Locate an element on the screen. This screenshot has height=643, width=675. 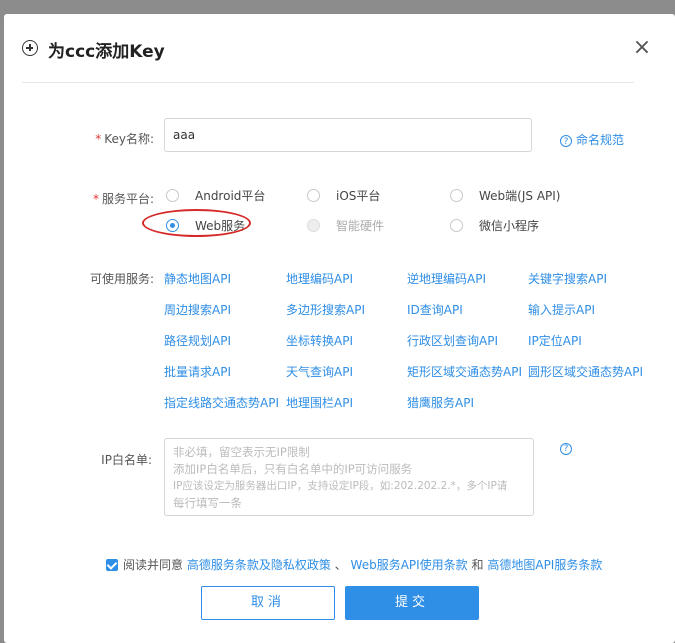
agreement-prefix: 阅读并同意 is located at coordinates (153, 565).